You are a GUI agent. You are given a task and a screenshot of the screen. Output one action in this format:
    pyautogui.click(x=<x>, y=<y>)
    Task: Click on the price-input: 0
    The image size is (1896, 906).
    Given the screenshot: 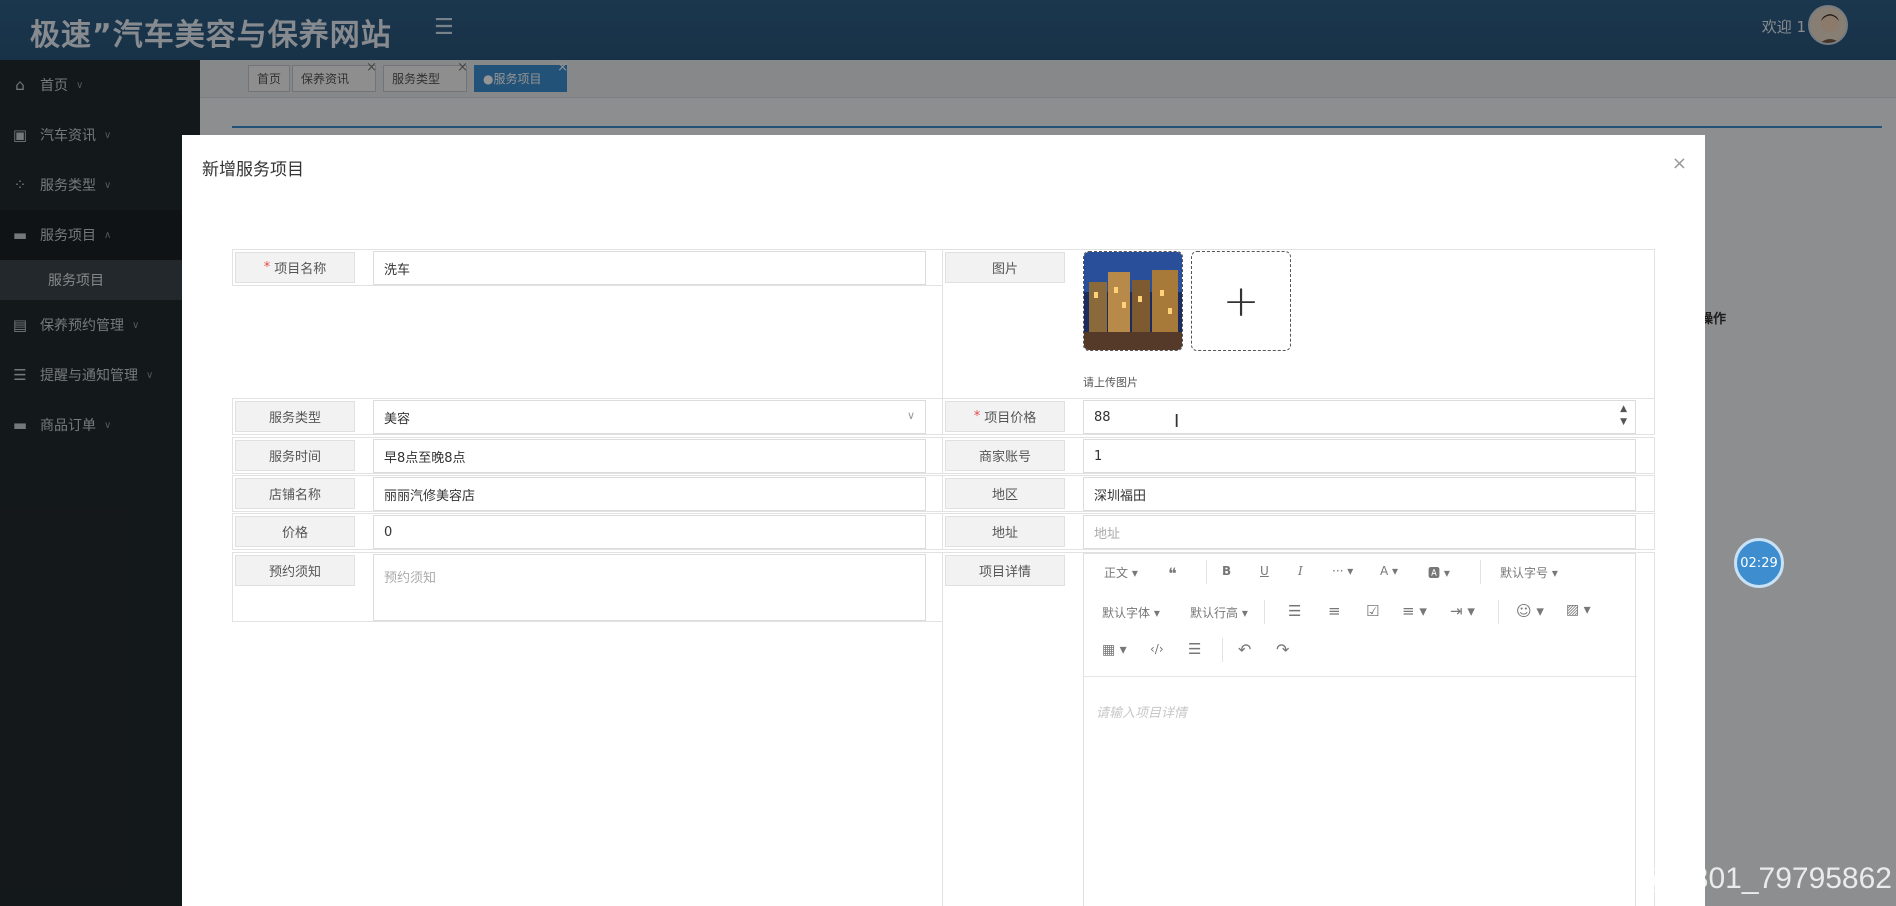 What is the action you would take?
    pyautogui.click(x=649, y=532)
    